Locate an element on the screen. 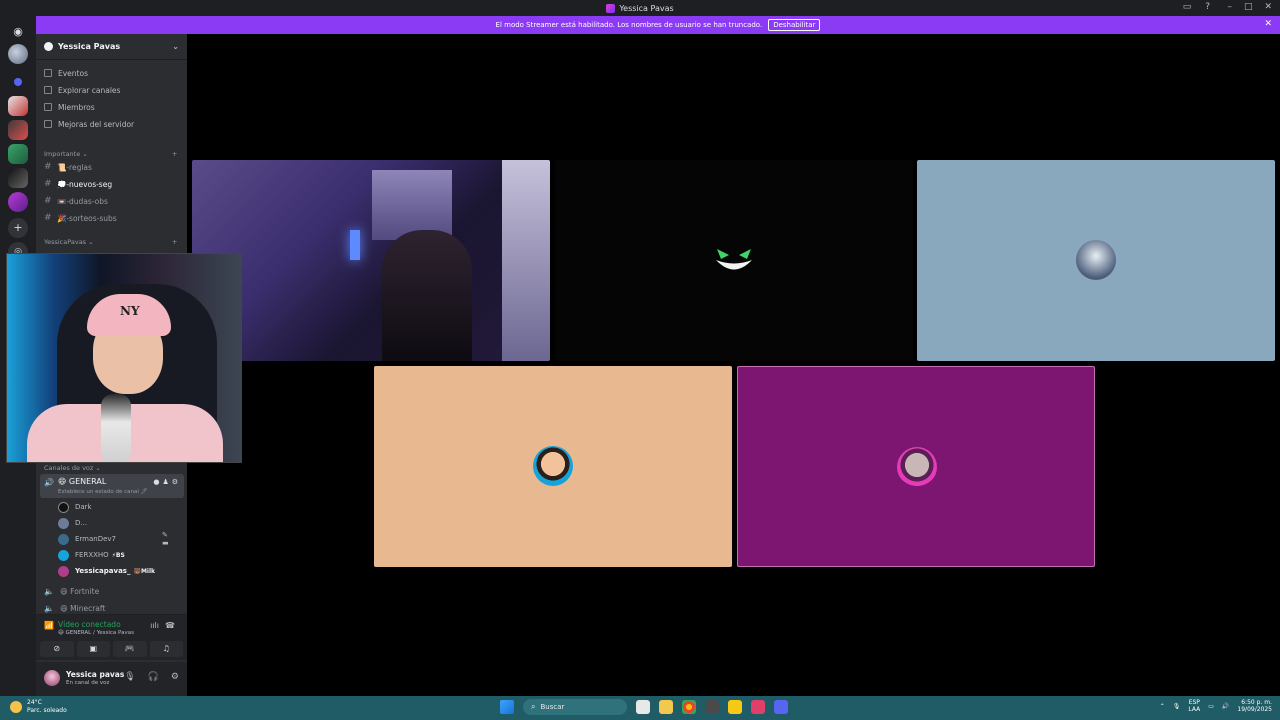 Image resolution: width=1280 pixels, height=720 pixels. voice-user: ErmanDev7 ✎ ▬ is located at coordinates (113, 539).